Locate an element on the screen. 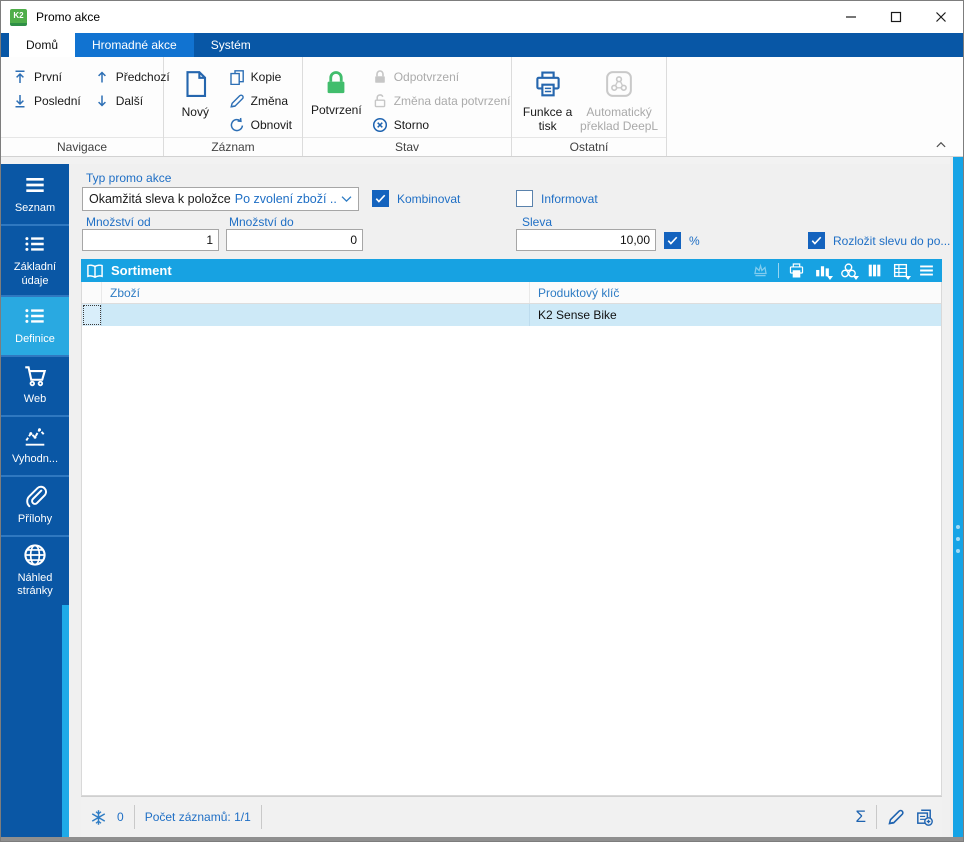  confirm-button: Potvrzení is located at coordinates (336, 91).